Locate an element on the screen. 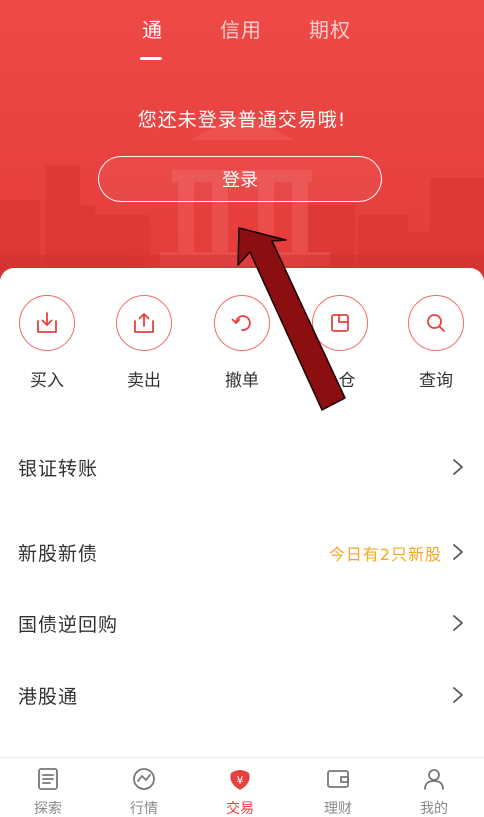  menu-label: 新股新债 is located at coordinates (58, 554).